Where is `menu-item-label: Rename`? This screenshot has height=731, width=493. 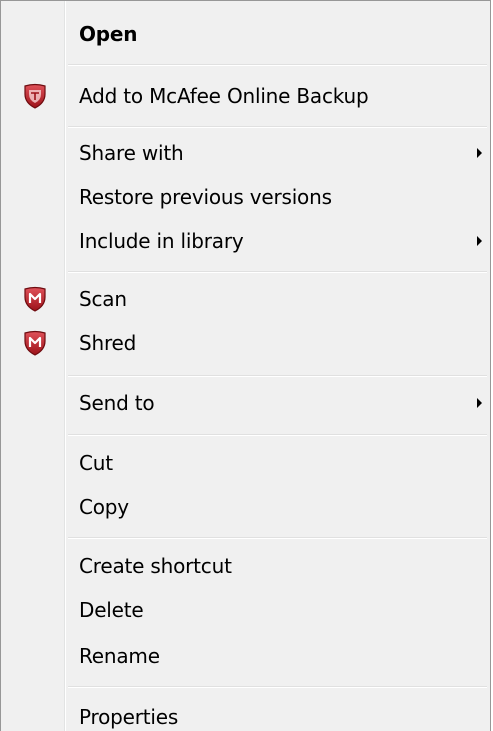
menu-item-label: Rename is located at coordinates (119, 656).